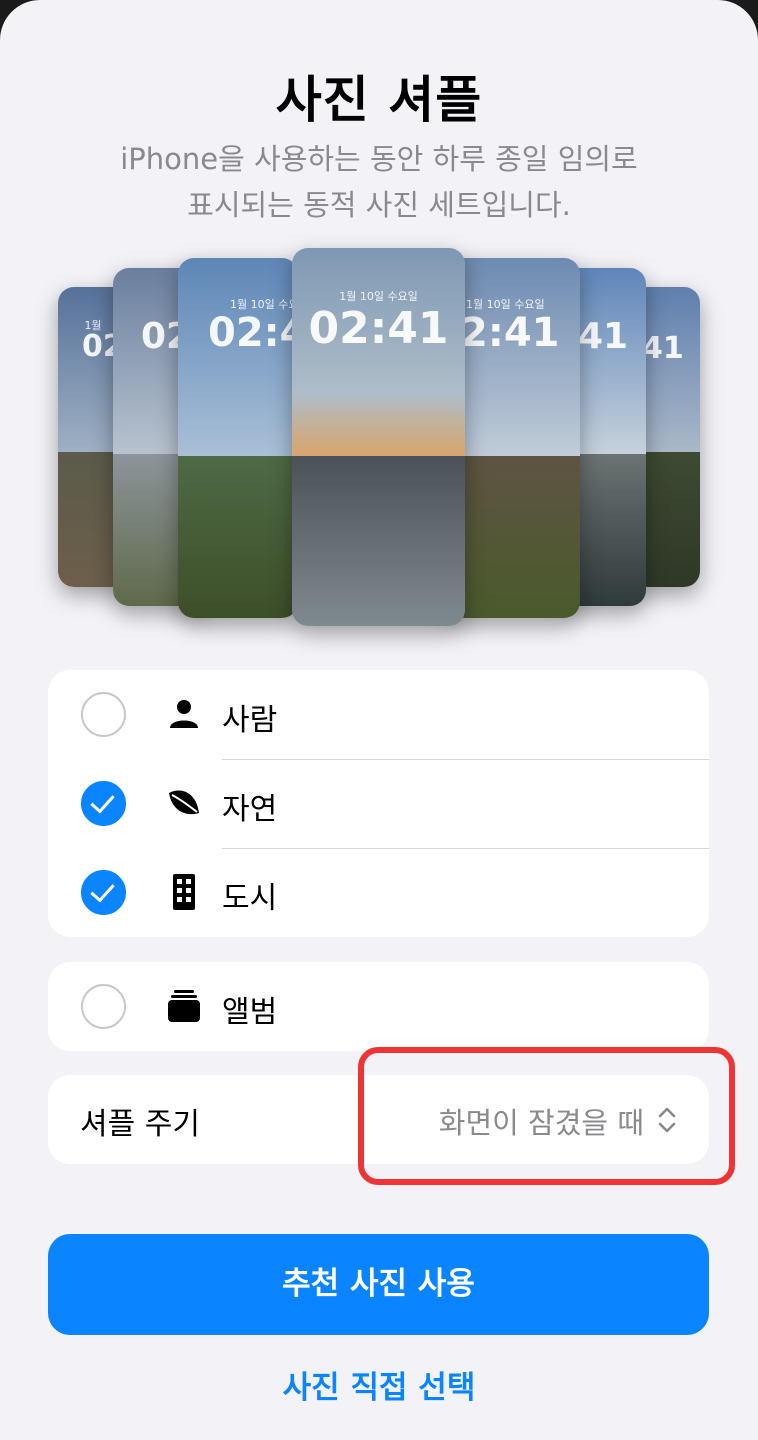  What do you see at coordinates (184, 802) in the screenshot?
I see `leaf-icon` at bounding box center [184, 802].